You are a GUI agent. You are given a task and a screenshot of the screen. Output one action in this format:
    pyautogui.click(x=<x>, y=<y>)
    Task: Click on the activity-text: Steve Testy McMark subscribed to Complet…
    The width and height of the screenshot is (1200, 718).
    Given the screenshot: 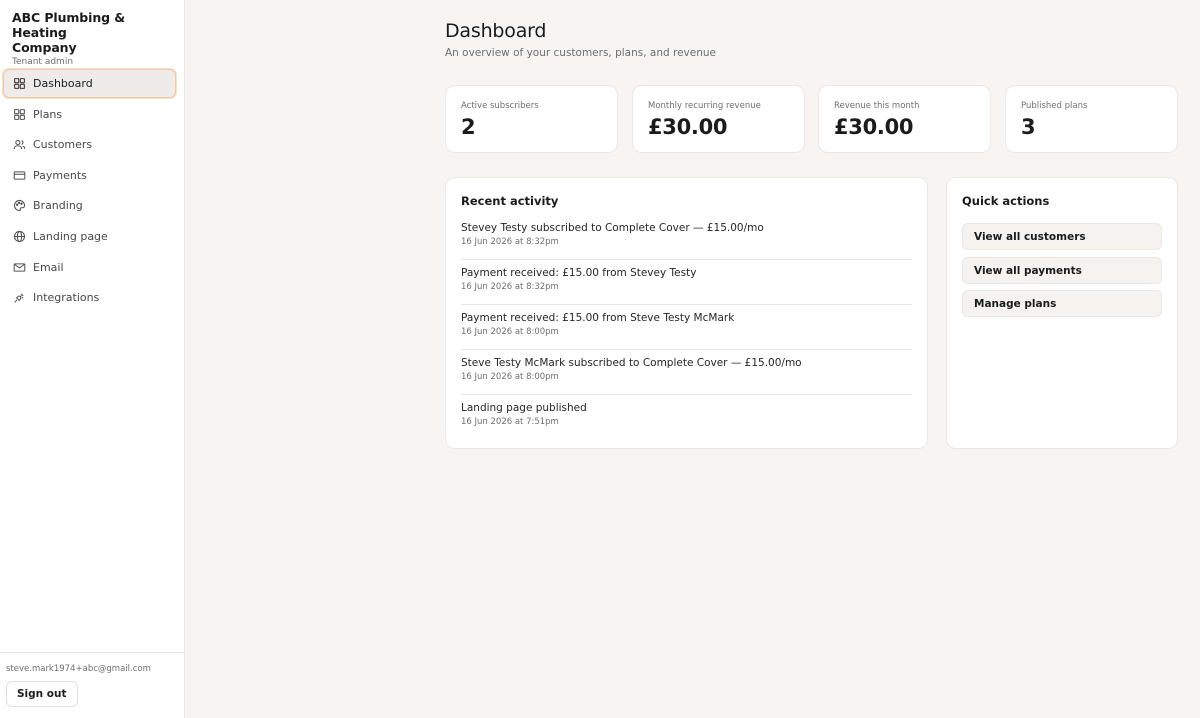 What is the action you would take?
    pyautogui.click(x=631, y=363)
    